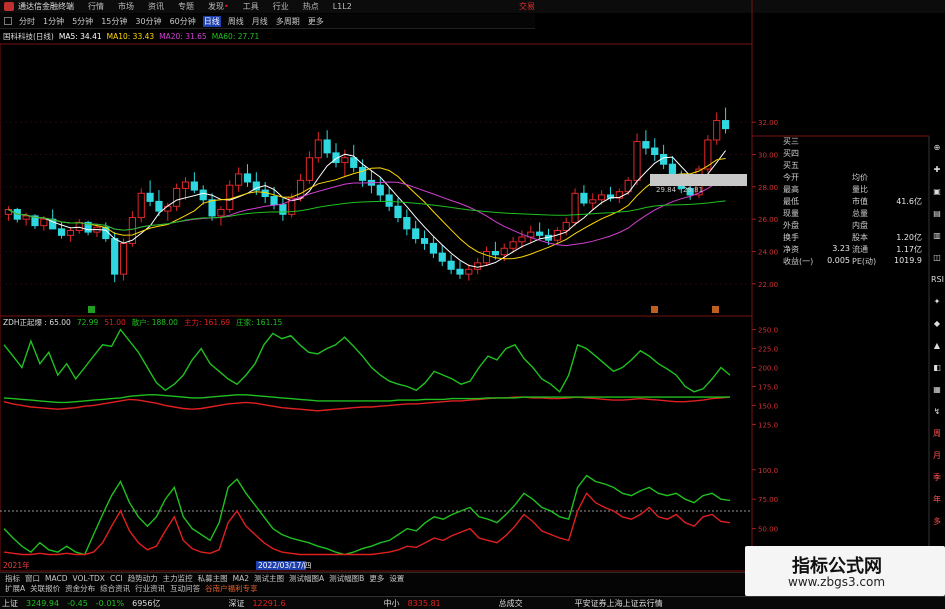 Image resolution: width=945 pixels, height=609 pixels. I want to click on info-key: 内盘, so click(860, 225).